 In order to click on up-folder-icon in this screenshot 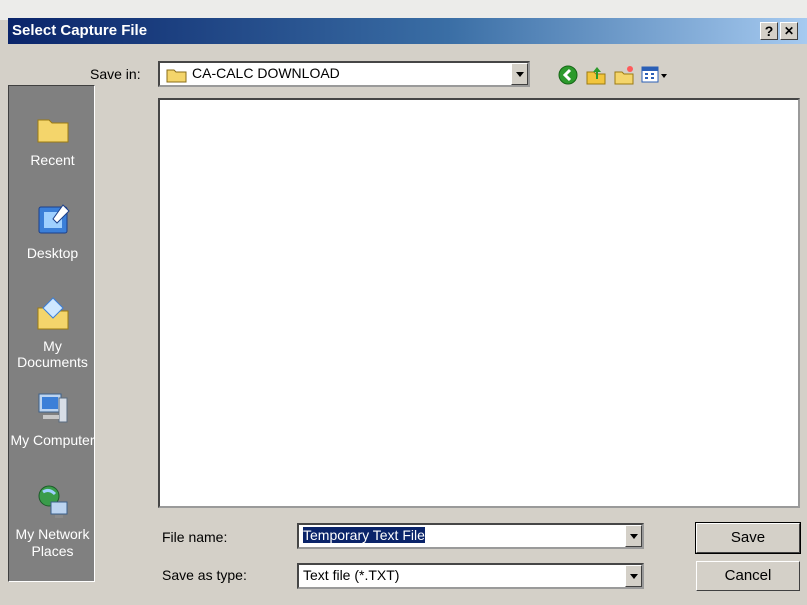, I will do `click(596, 75)`.